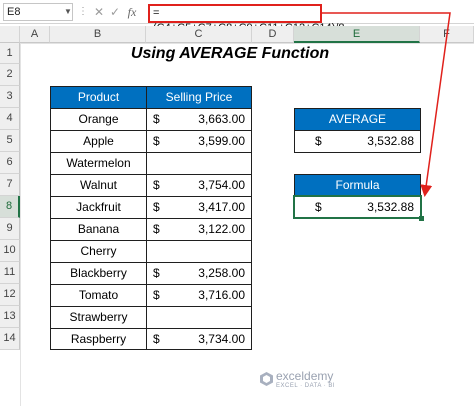  I want to click on watermark-tagline: EXCEL · DATA · BI, so click(306, 386).